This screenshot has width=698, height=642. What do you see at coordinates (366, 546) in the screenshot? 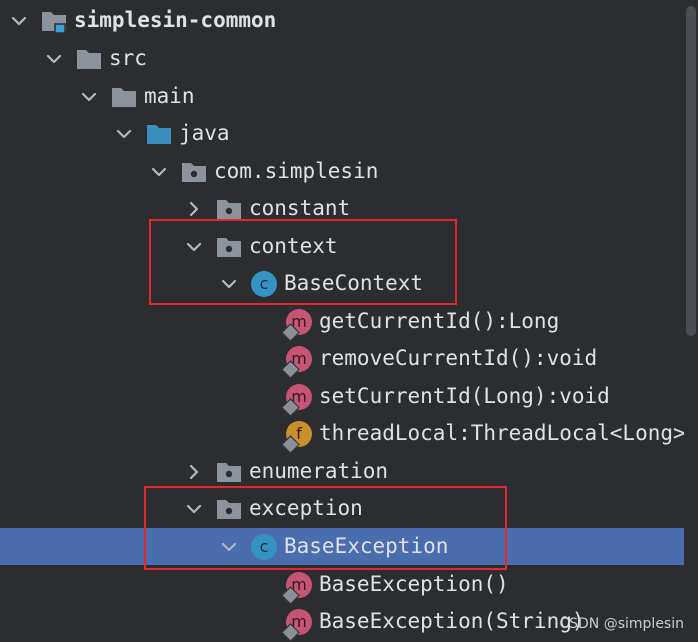
I see `tree-item-label: BaseException` at bounding box center [366, 546].